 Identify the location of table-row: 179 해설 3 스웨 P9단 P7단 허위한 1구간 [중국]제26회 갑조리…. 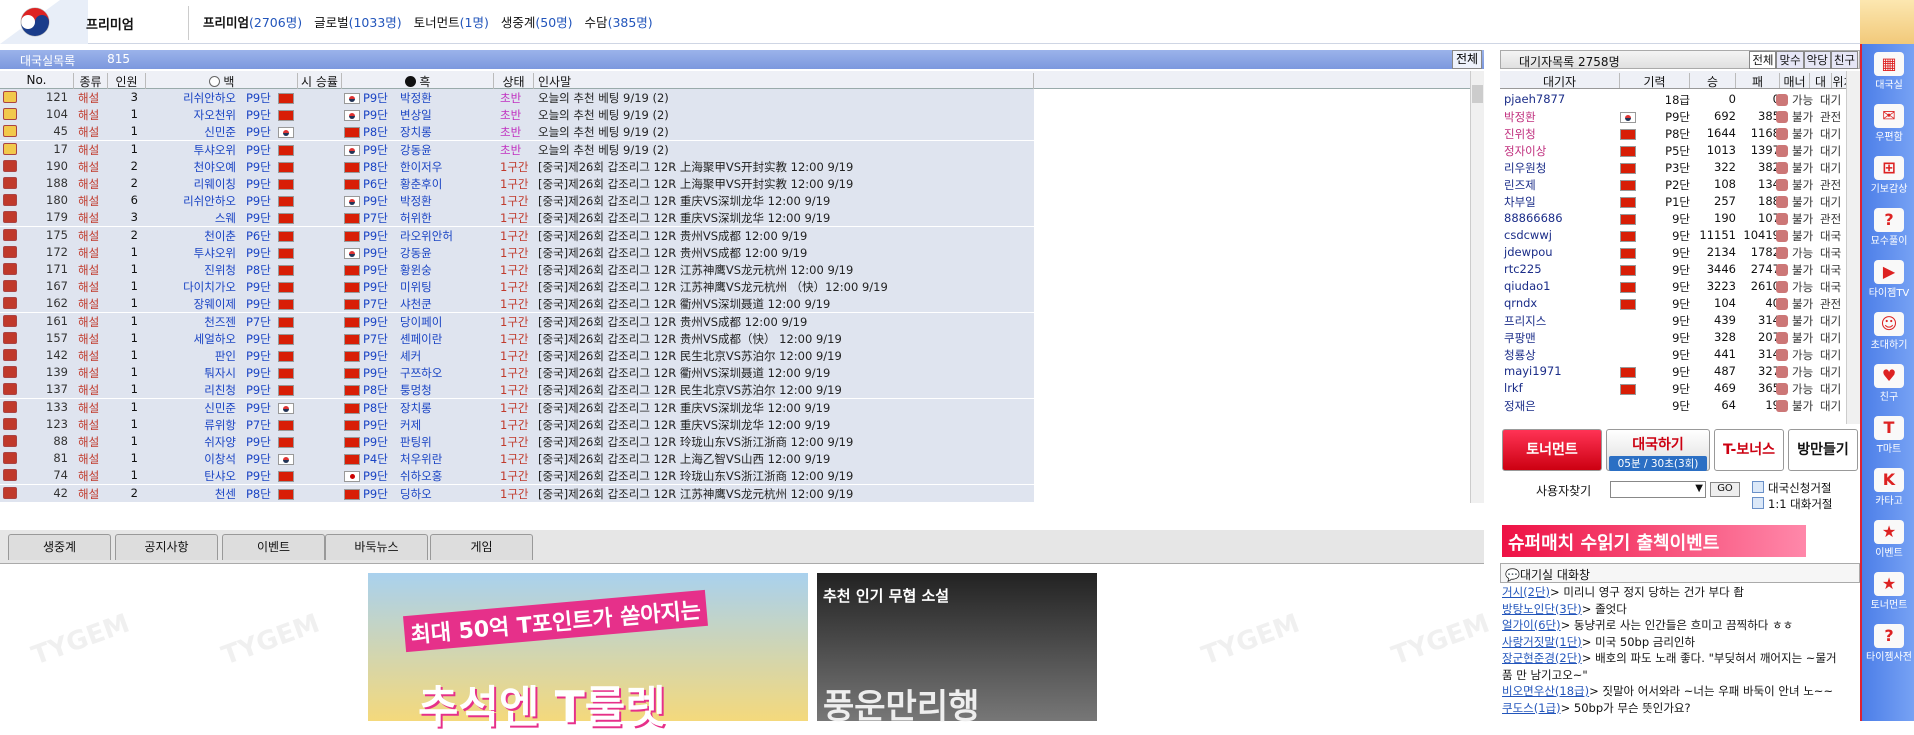
(517, 218).